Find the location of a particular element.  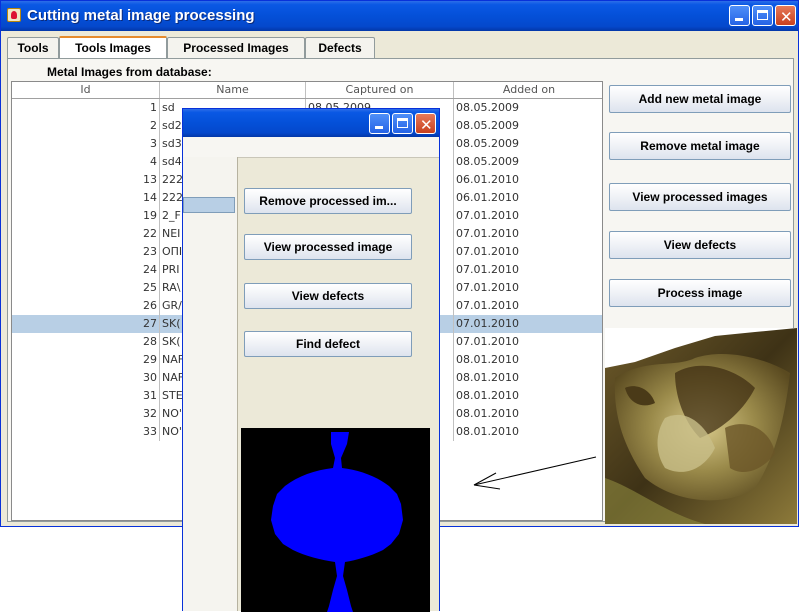

dialog-left-panel is located at coordinates (210, 384).